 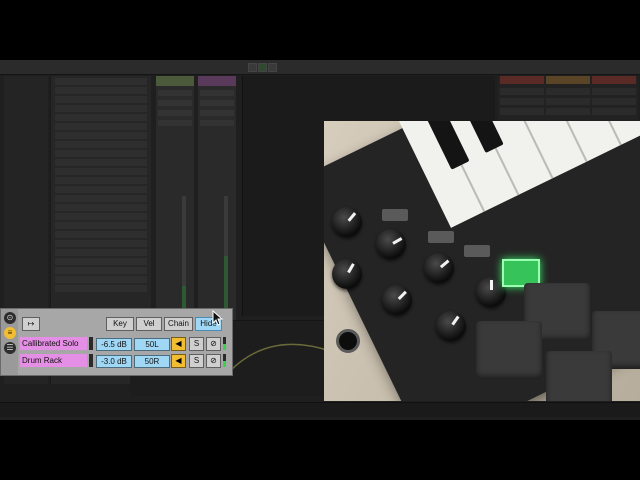 I want to click on track-name-callibrated-solo: Callibrated Solo, so click(x=53, y=343).